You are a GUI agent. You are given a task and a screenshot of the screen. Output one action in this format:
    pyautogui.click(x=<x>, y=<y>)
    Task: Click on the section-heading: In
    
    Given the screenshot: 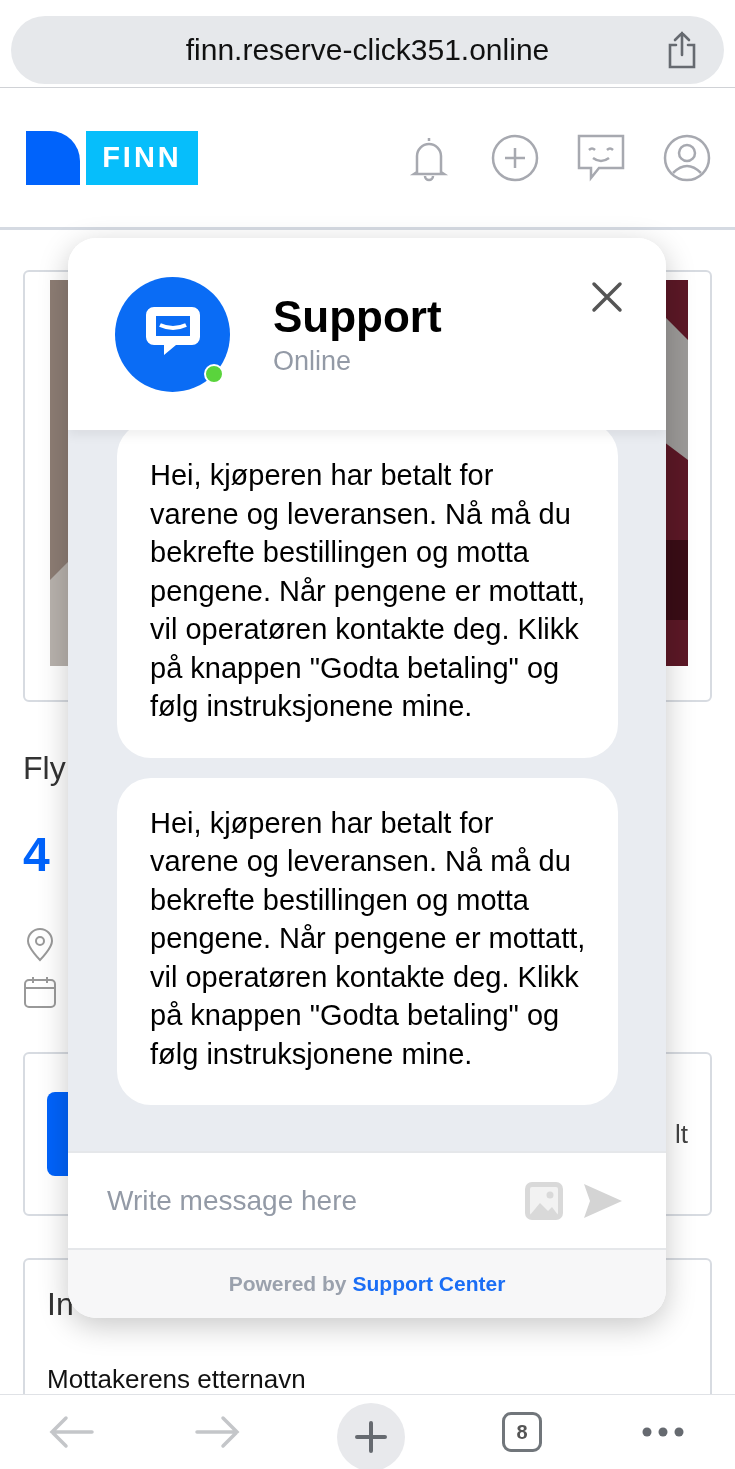 What is the action you would take?
    pyautogui.click(x=60, y=1304)
    